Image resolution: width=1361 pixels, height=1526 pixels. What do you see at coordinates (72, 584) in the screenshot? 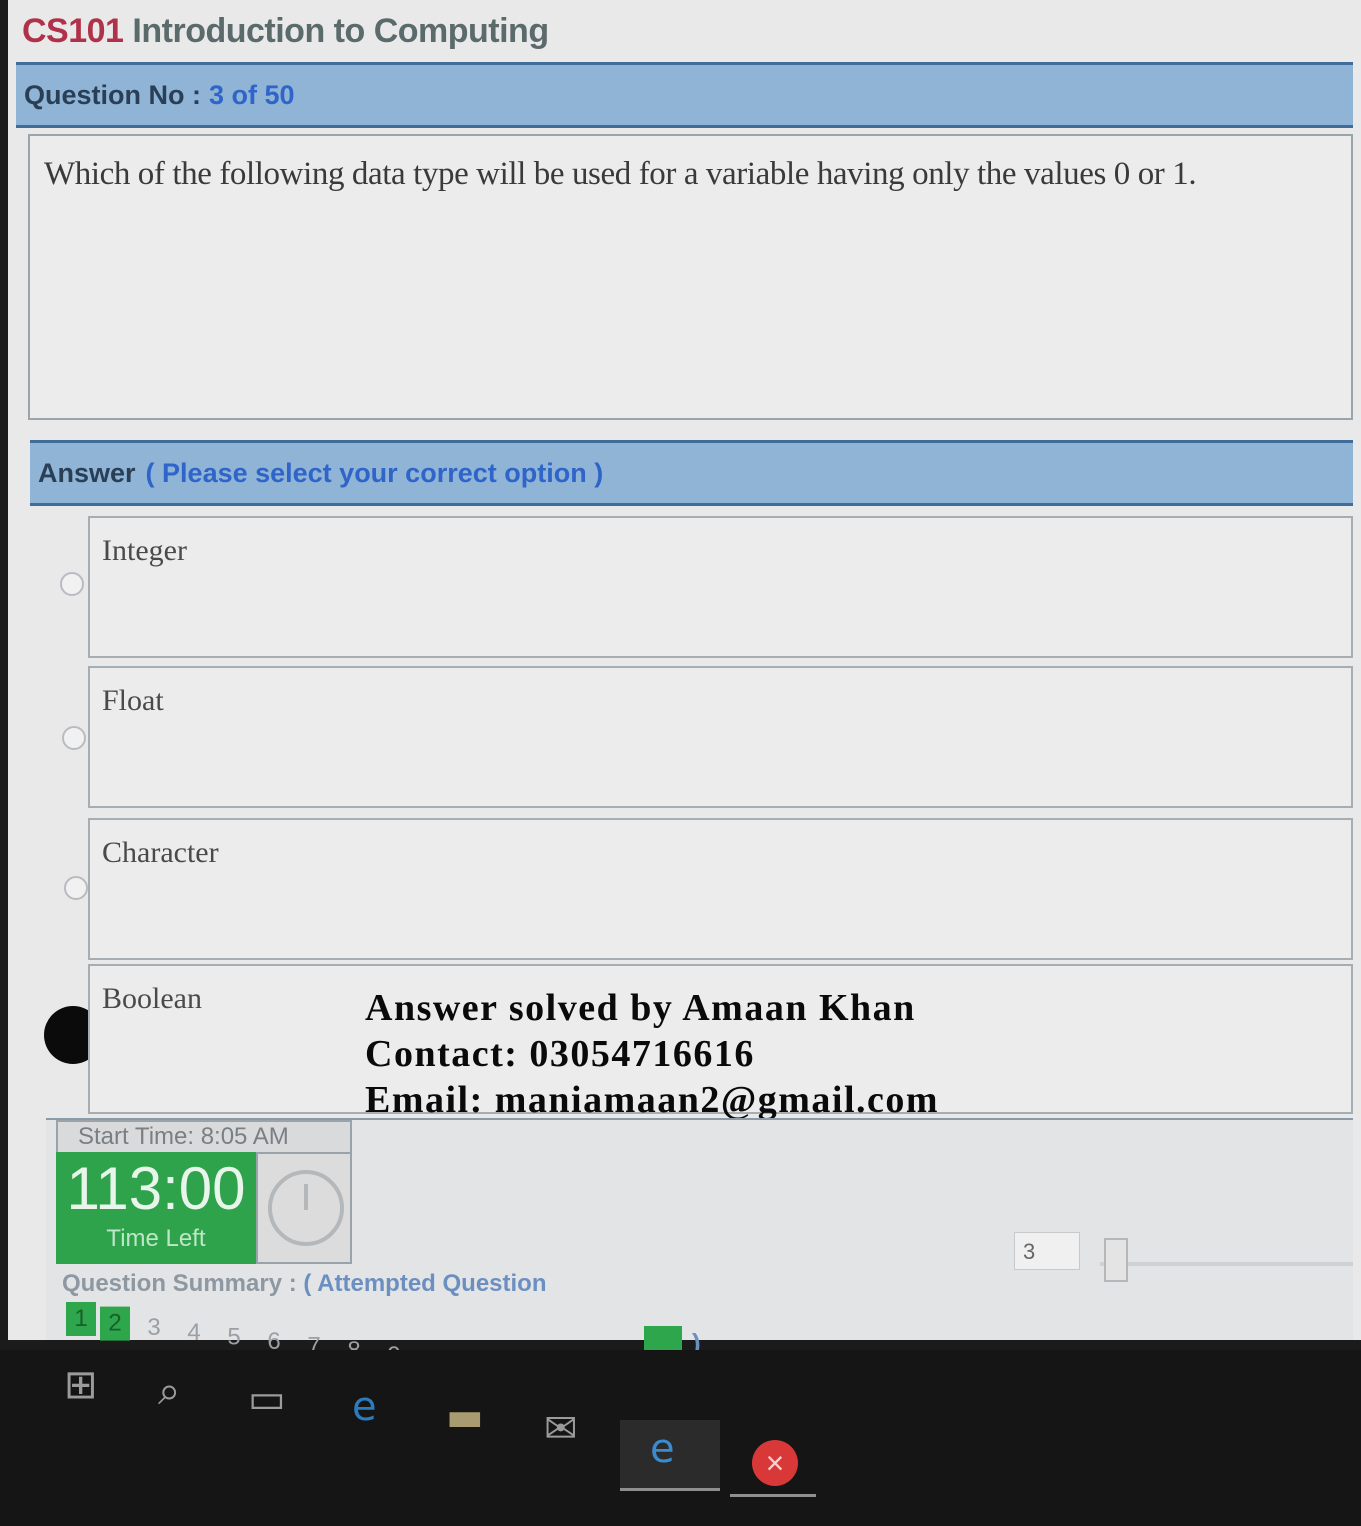
I see `option-integer-radio` at bounding box center [72, 584].